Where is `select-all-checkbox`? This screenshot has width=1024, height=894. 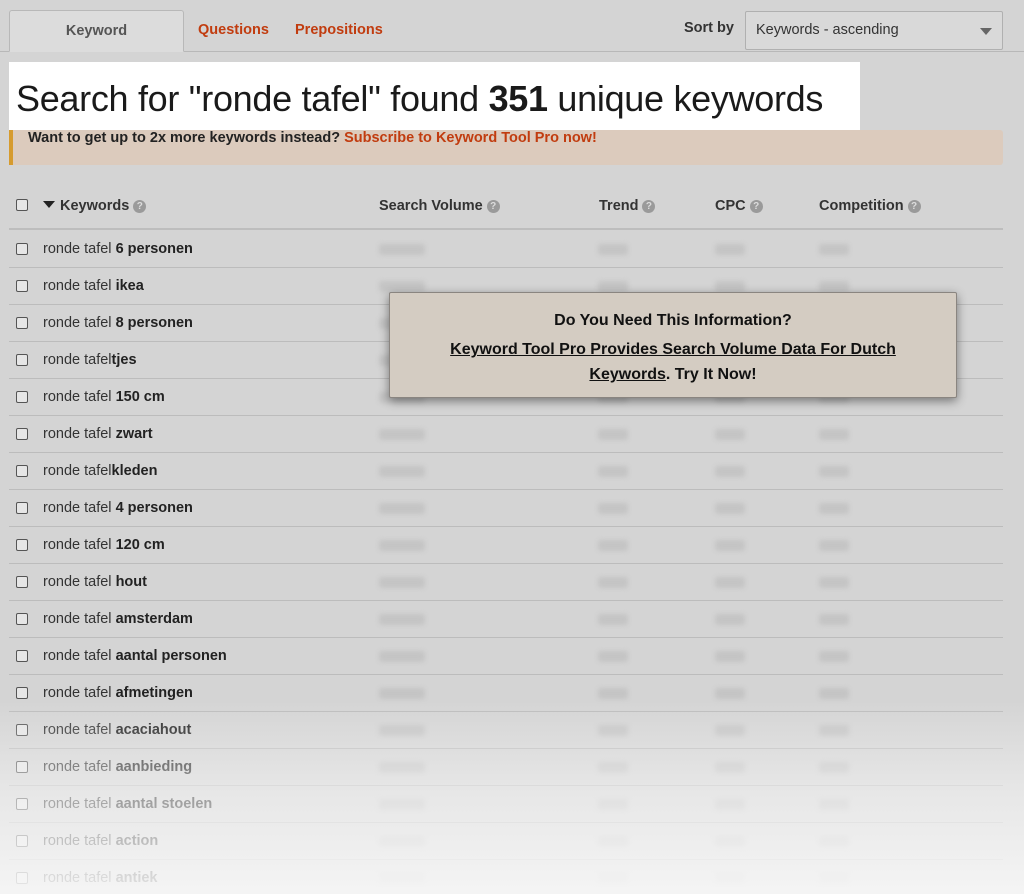
select-all-checkbox is located at coordinates (22, 205).